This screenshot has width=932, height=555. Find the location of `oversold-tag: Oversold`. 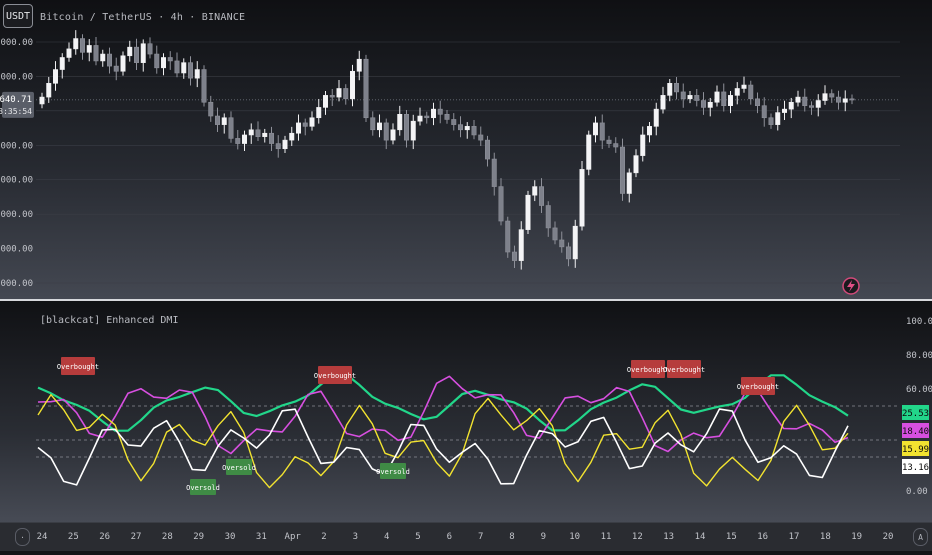

oversold-tag: Oversold is located at coordinates (393, 471).